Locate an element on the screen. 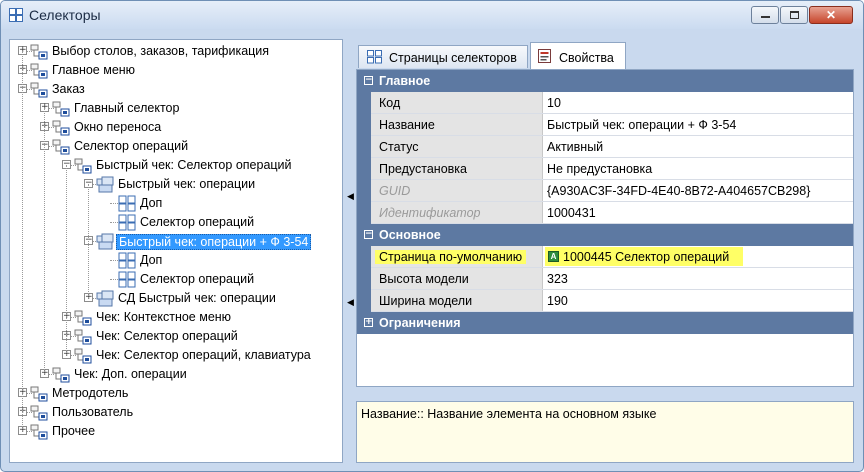 This screenshot has width=864, height=472. property-name-text: Ширина модели is located at coordinates (426, 301).